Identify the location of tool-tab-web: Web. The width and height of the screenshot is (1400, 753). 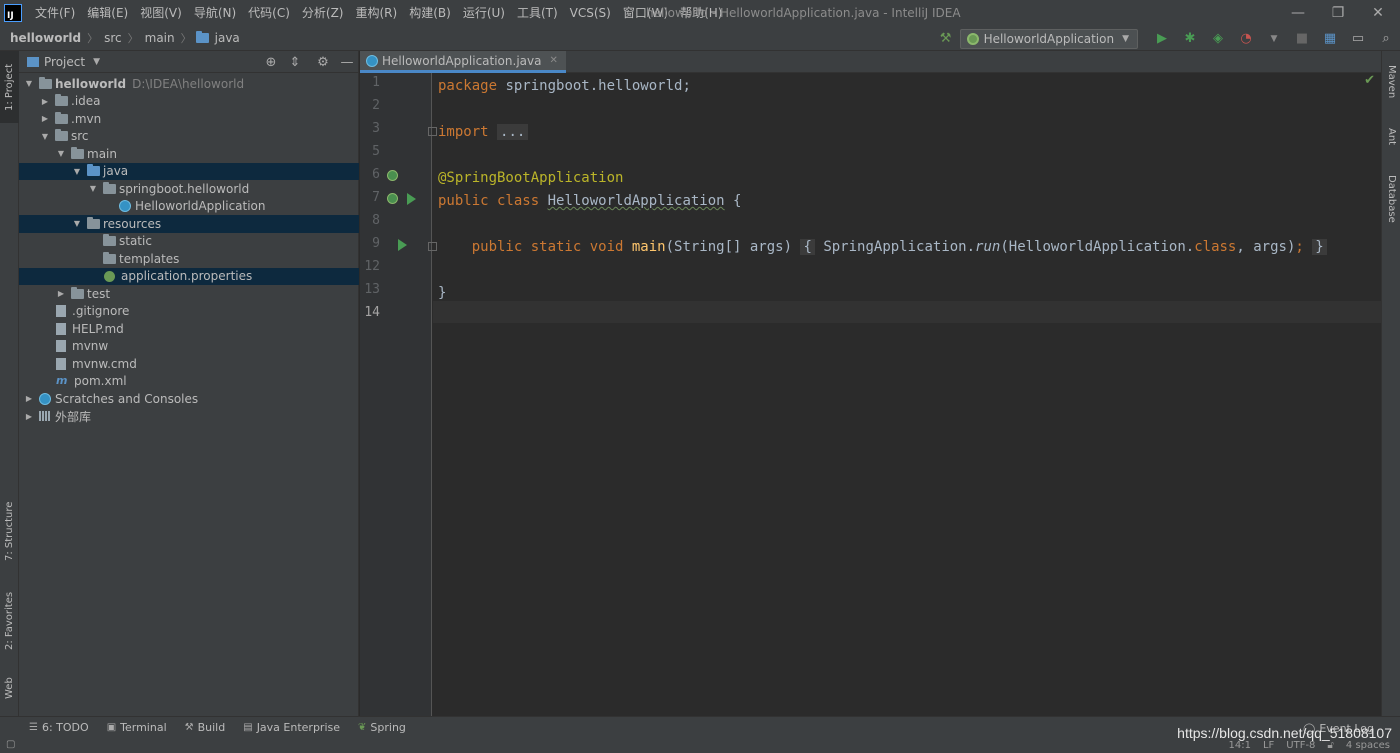
(9, 688).